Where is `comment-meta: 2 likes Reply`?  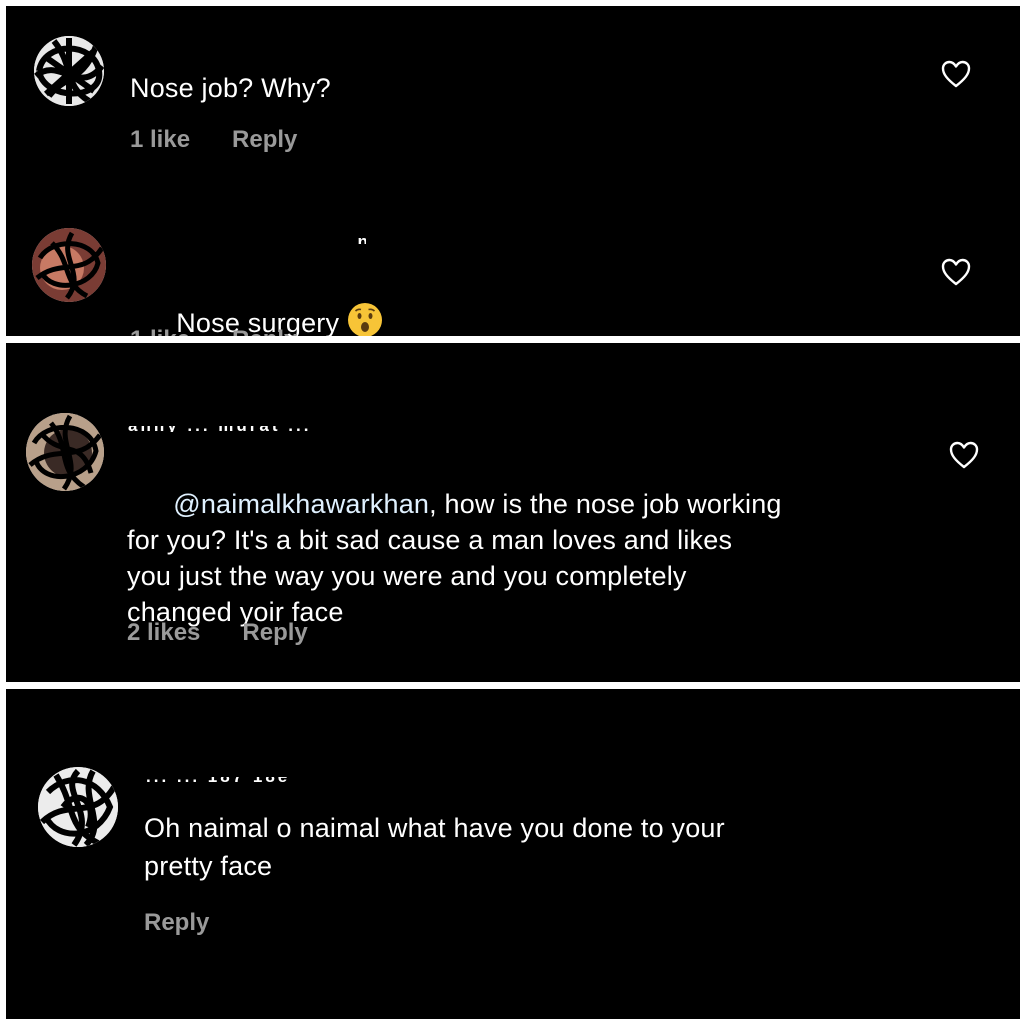 comment-meta: 2 likes Reply is located at coordinates (217, 633).